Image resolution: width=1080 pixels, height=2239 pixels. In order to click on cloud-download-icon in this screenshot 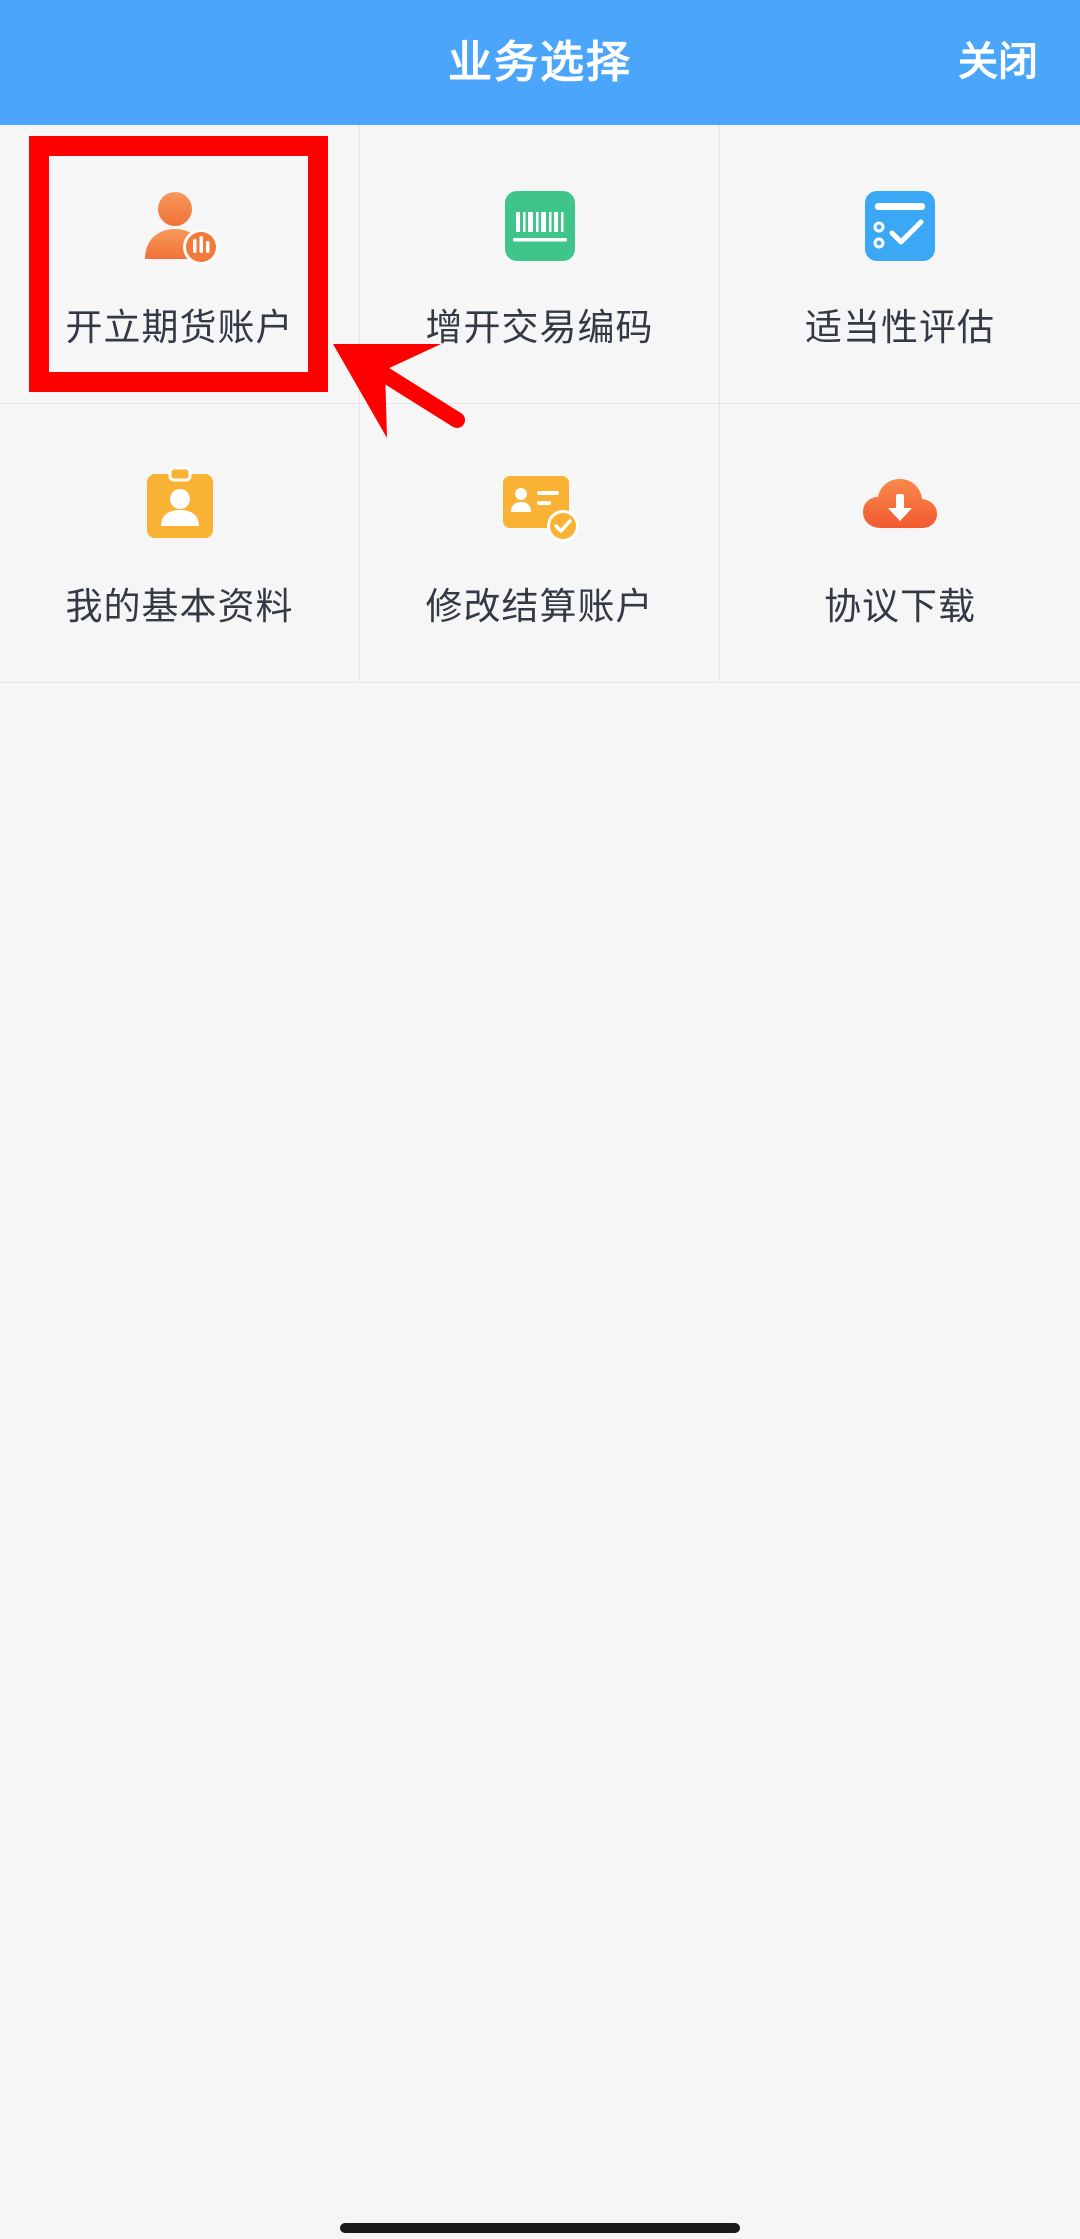, I will do `click(900, 505)`.